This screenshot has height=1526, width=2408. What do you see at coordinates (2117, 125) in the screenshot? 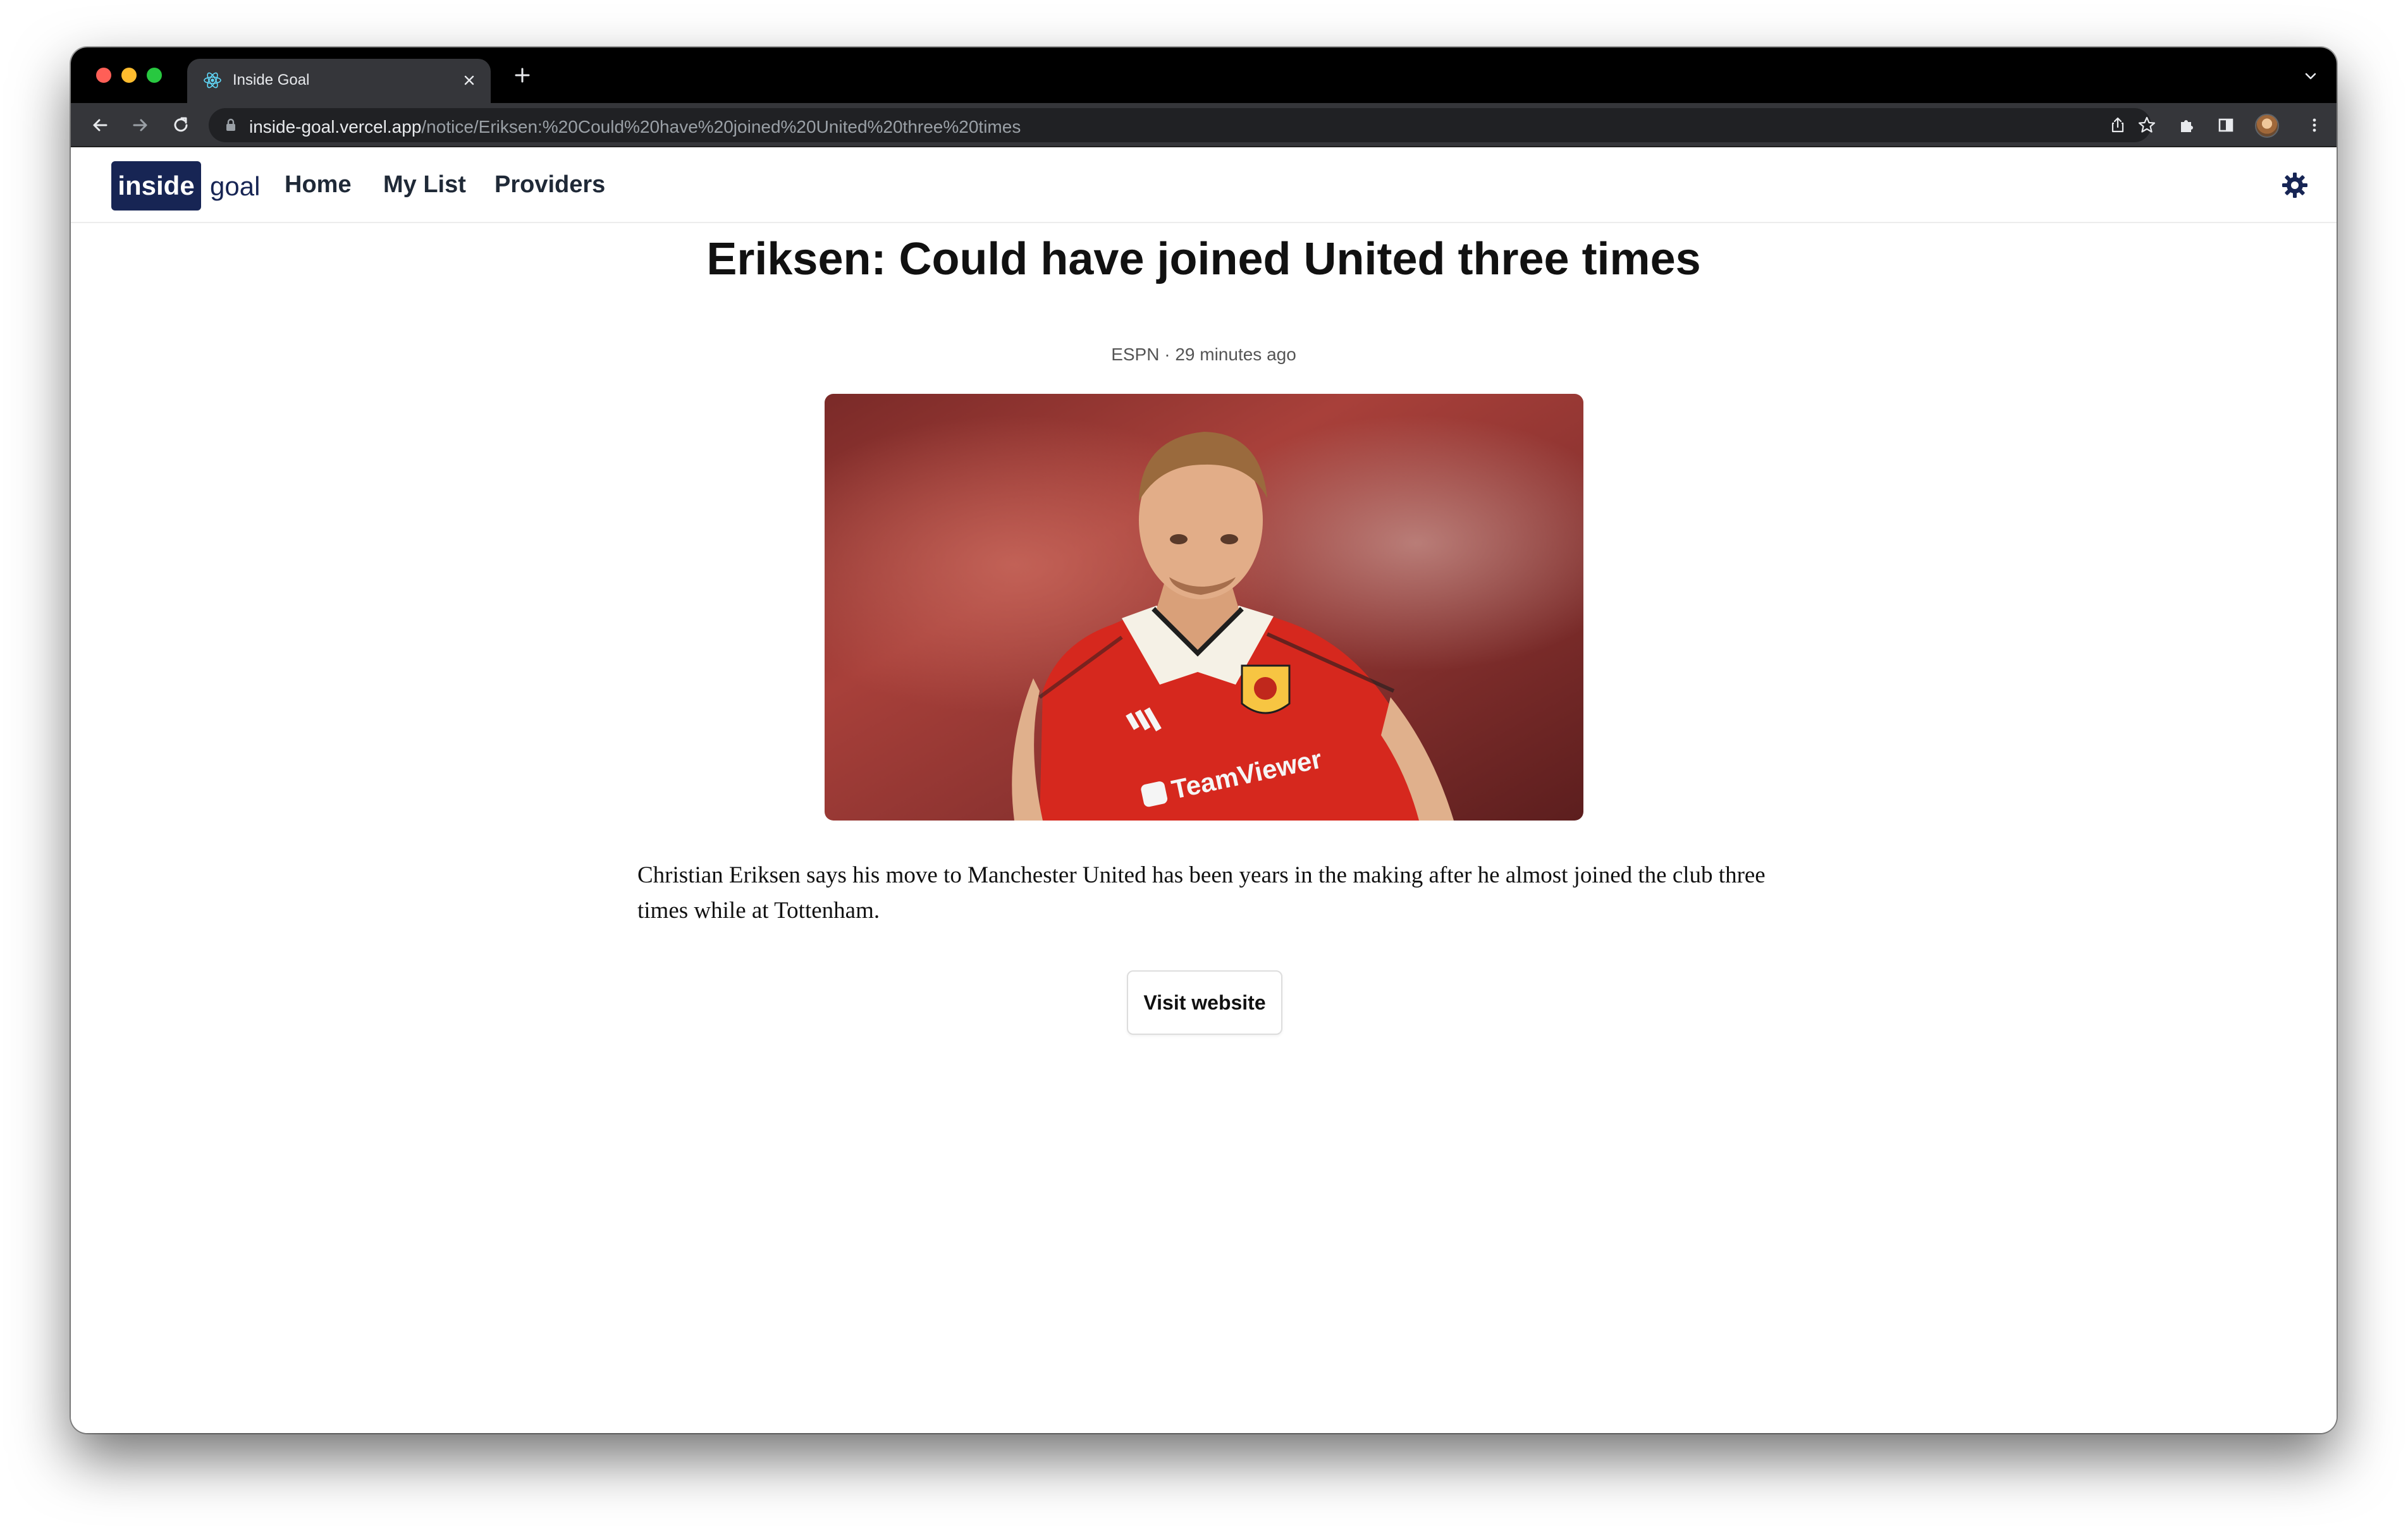
I see `share-icon` at bounding box center [2117, 125].